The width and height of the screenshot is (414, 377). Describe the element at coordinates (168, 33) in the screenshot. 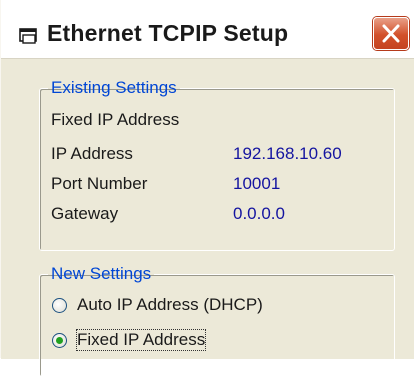

I see `window-title: Ethernet TCPIP Setup` at that location.